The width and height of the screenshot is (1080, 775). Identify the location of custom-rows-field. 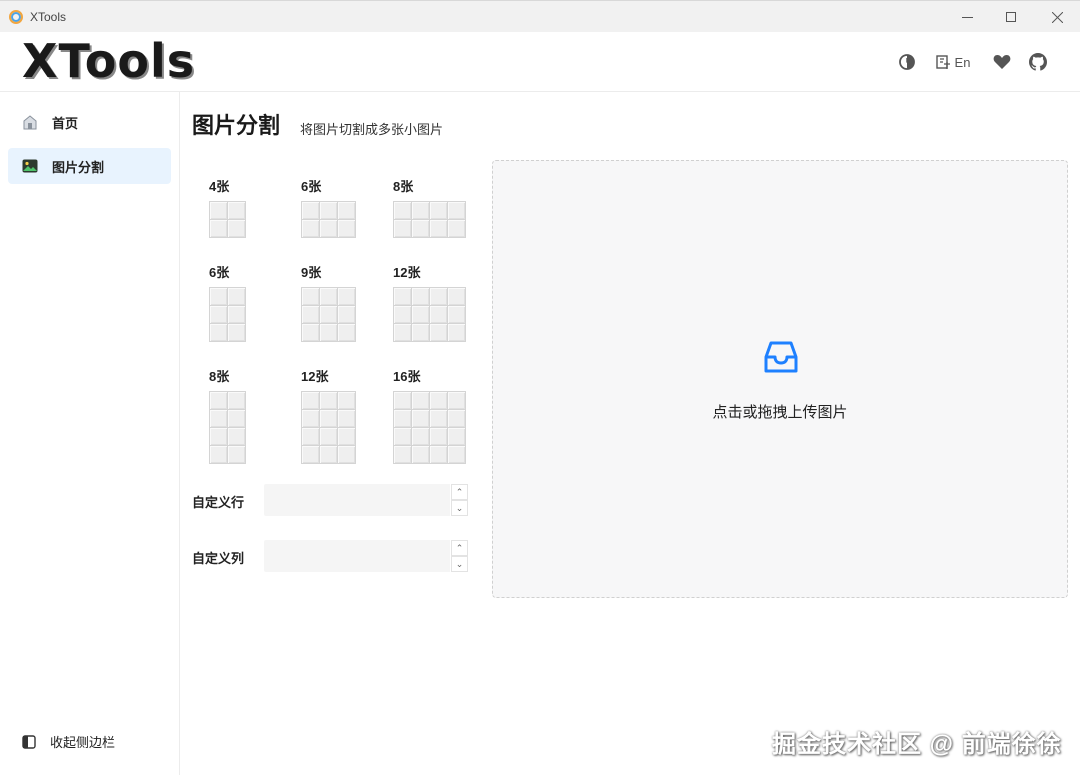
(356, 500).